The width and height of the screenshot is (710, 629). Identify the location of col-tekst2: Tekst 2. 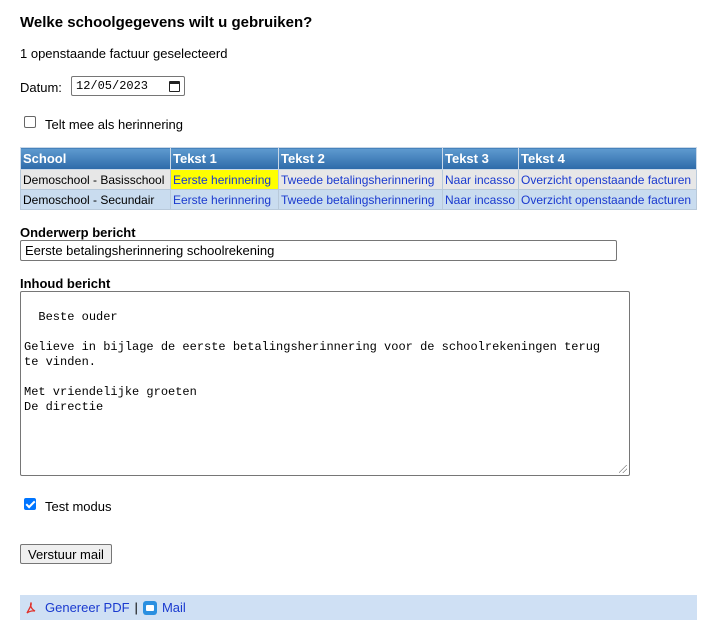
(360, 158).